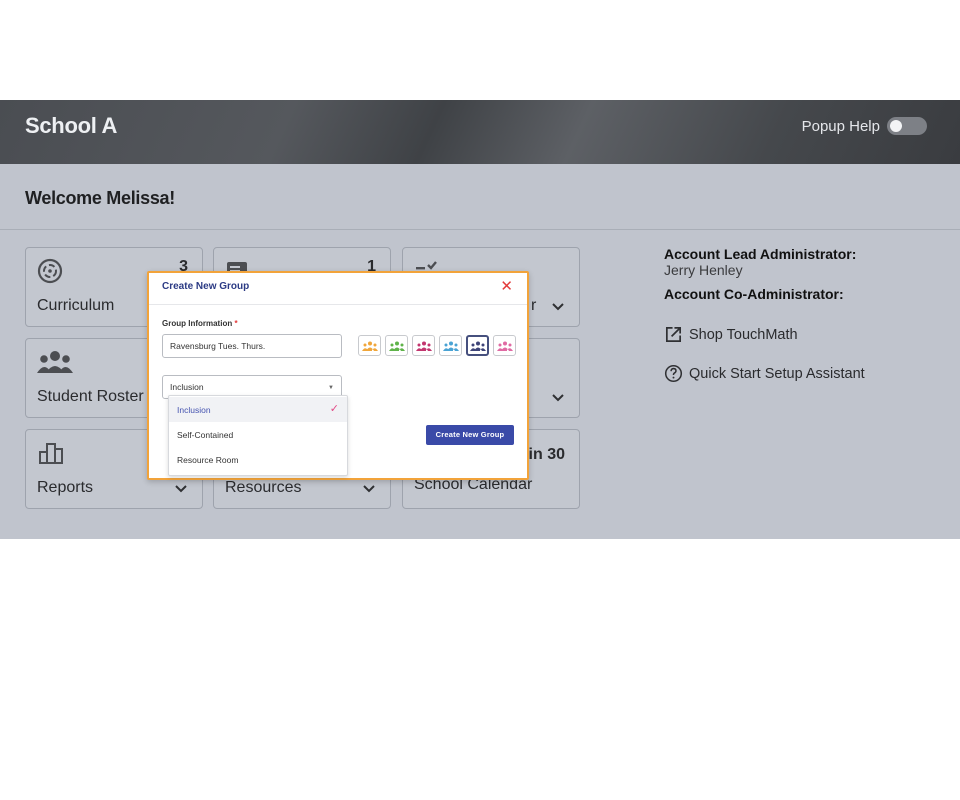 Image resolution: width=960 pixels, height=800 pixels. Describe the element at coordinates (51, 453) in the screenshot. I see `bar-chart-icon` at that location.